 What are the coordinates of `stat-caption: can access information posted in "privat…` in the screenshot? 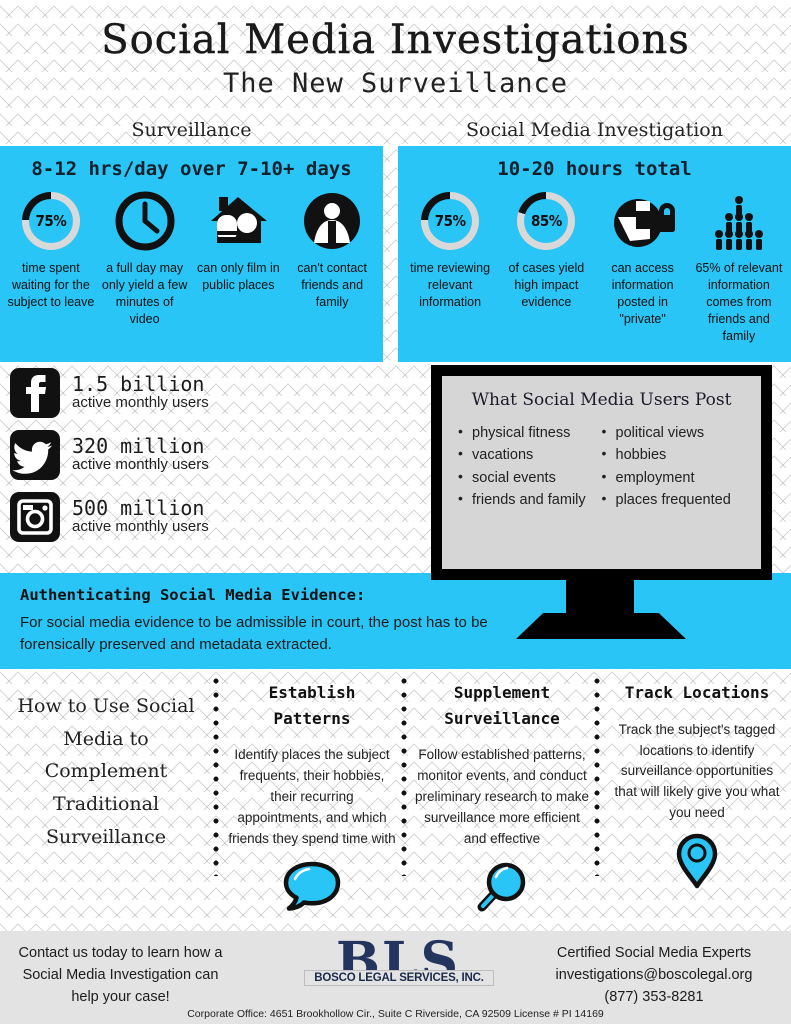 It's located at (642, 293).